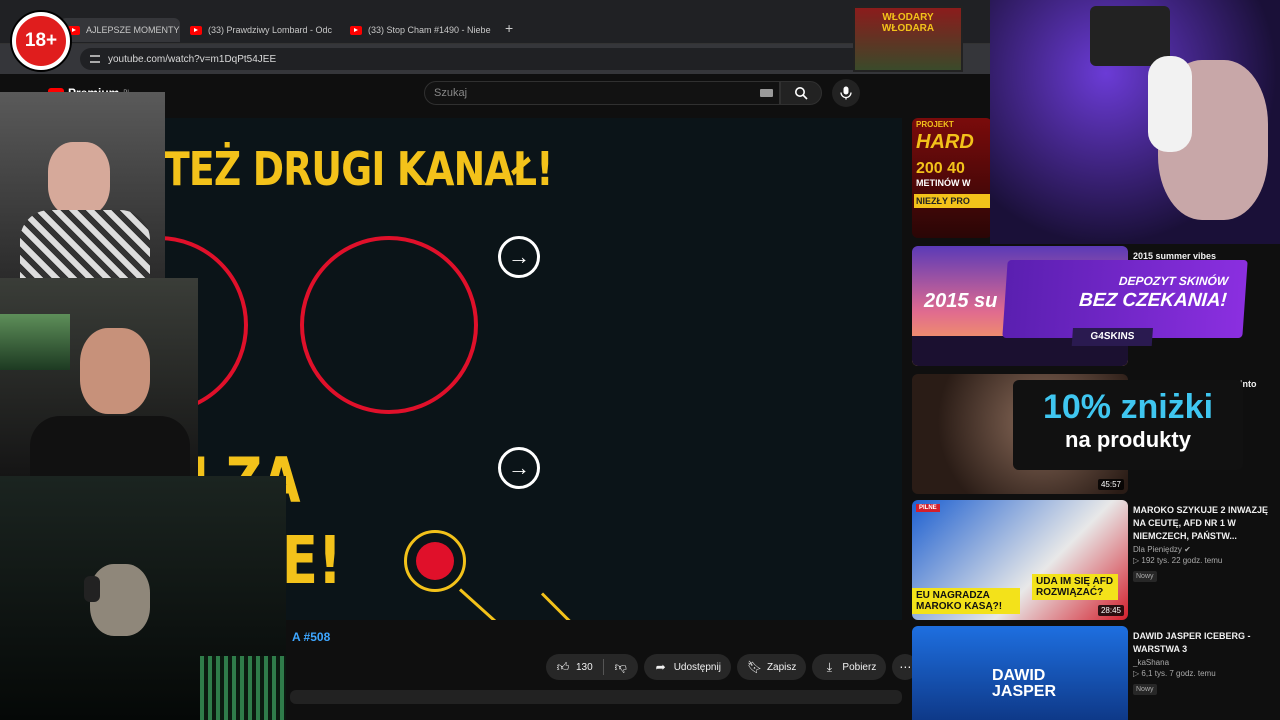  I want to click on tab-stop-cham: (33) Stop Cham #1490 - Niebe ✕, so click(422, 30).